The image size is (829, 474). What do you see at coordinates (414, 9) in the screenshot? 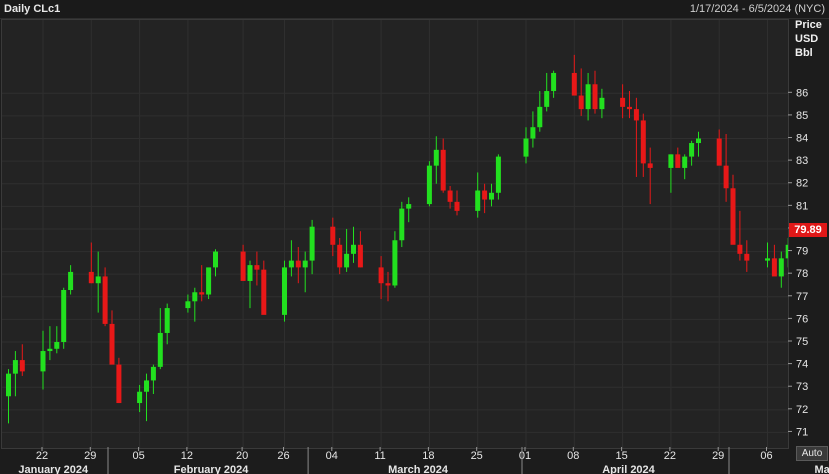
I see `chart-header: Daily CLc1 1/17/2024 - 6/5/2024 (NYC)` at bounding box center [414, 9].